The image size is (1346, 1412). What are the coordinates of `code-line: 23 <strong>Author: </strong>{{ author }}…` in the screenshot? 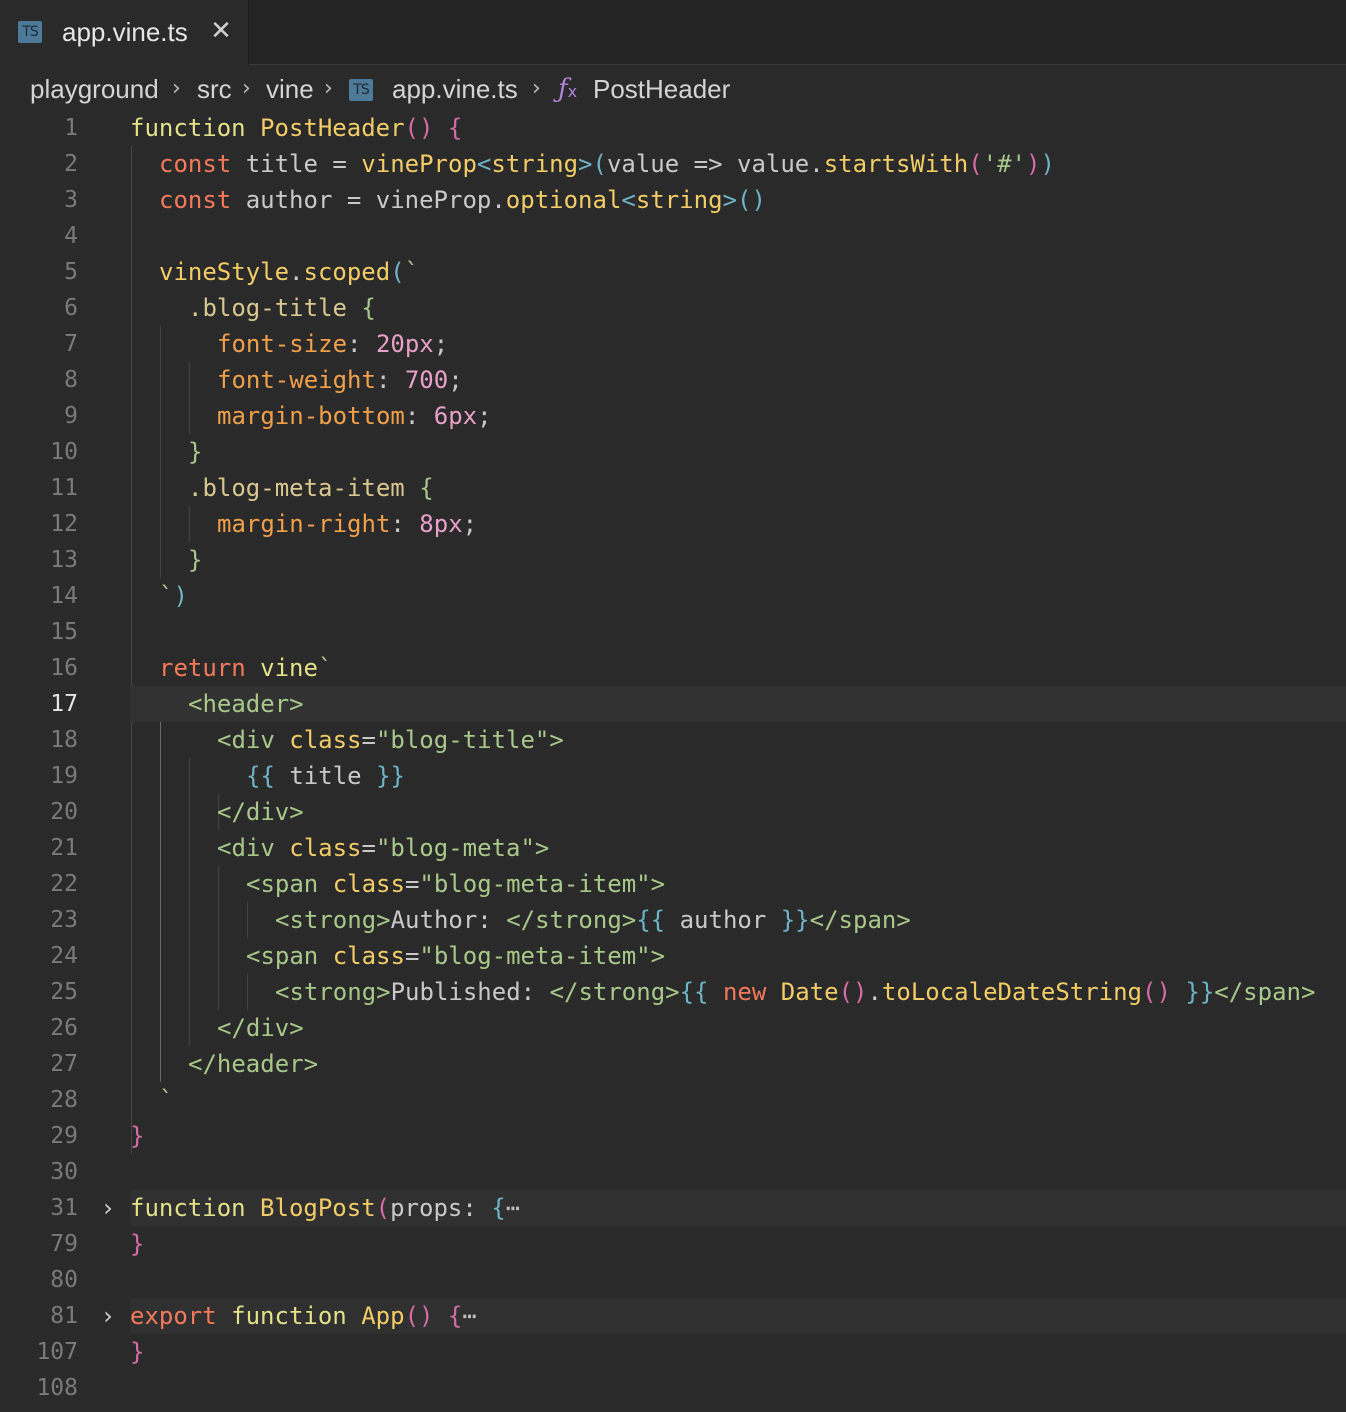 It's located at (673, 920).